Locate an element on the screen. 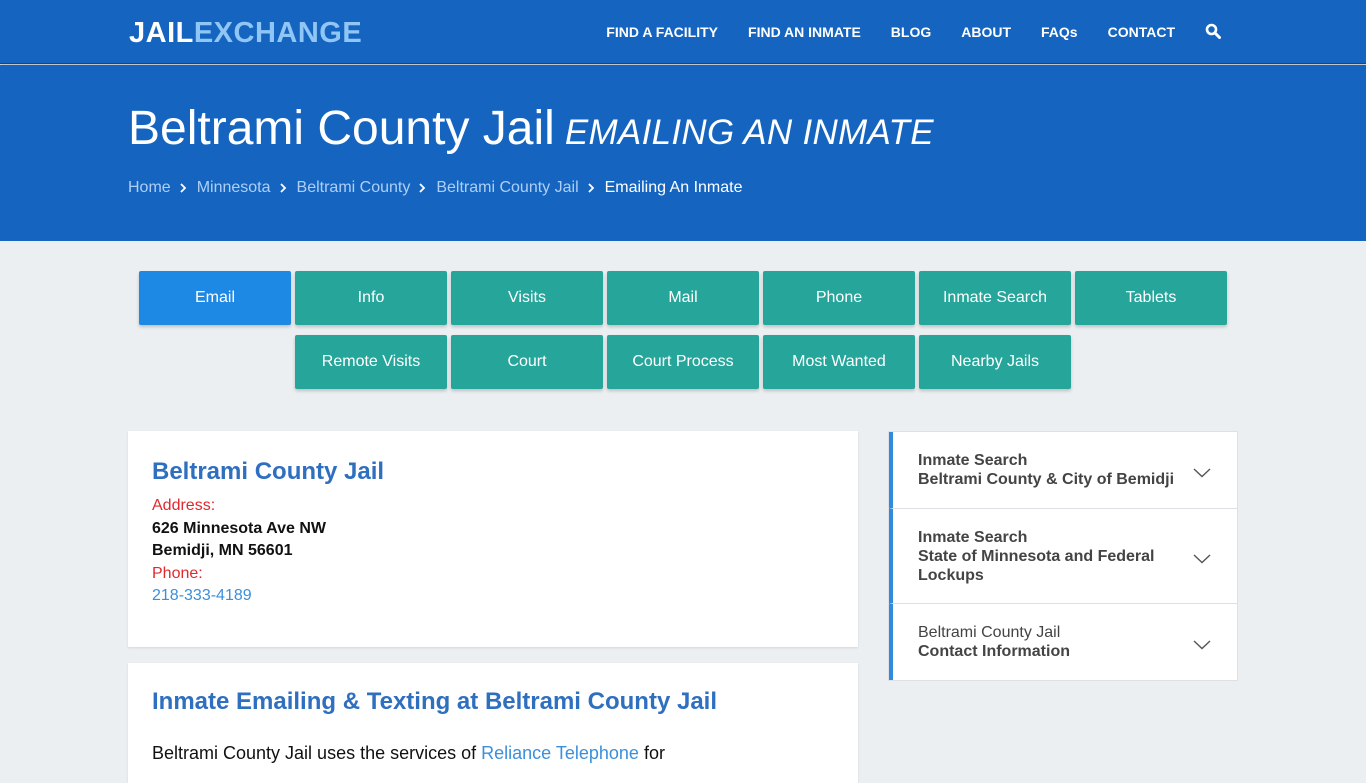 The height and width of the screenshot is (783, 1366). phone-label: Phone: is located at coordinates (177, 573).